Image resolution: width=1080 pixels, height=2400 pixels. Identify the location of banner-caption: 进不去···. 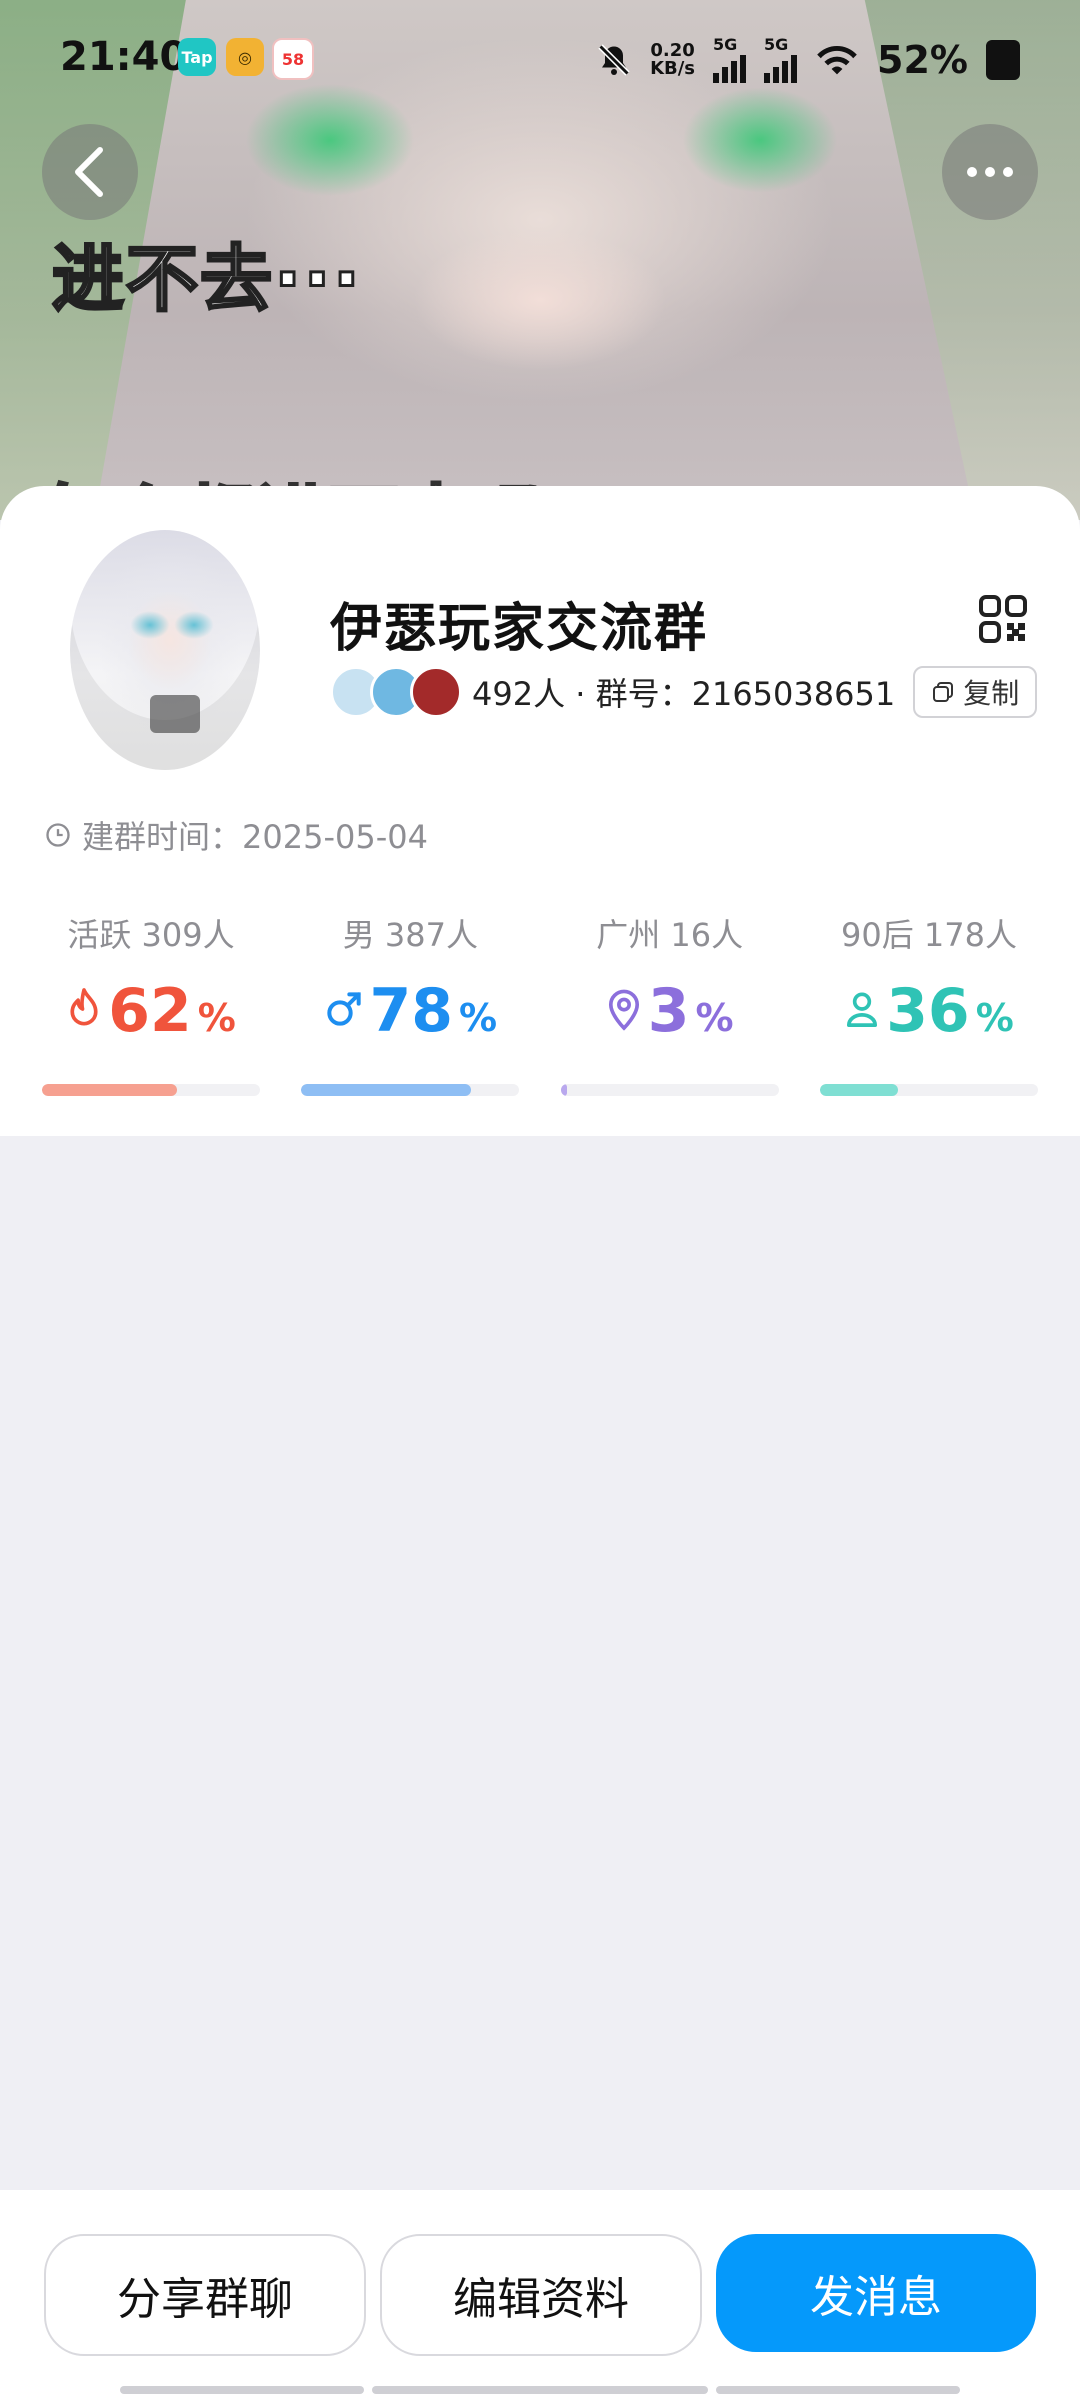
(206, 279).